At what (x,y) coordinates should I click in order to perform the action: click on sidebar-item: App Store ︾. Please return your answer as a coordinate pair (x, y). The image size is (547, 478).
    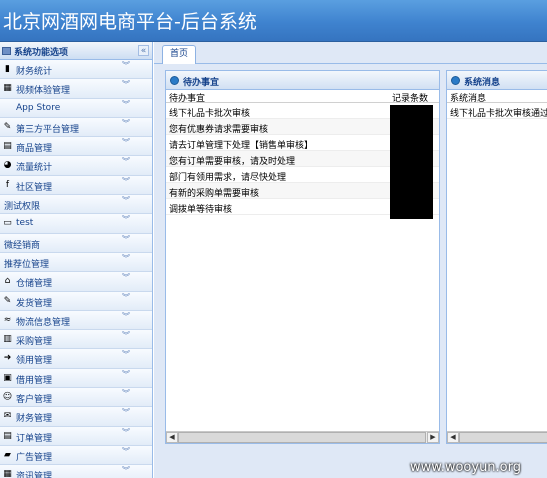
    Looking at the image, I should click on (76, 108).